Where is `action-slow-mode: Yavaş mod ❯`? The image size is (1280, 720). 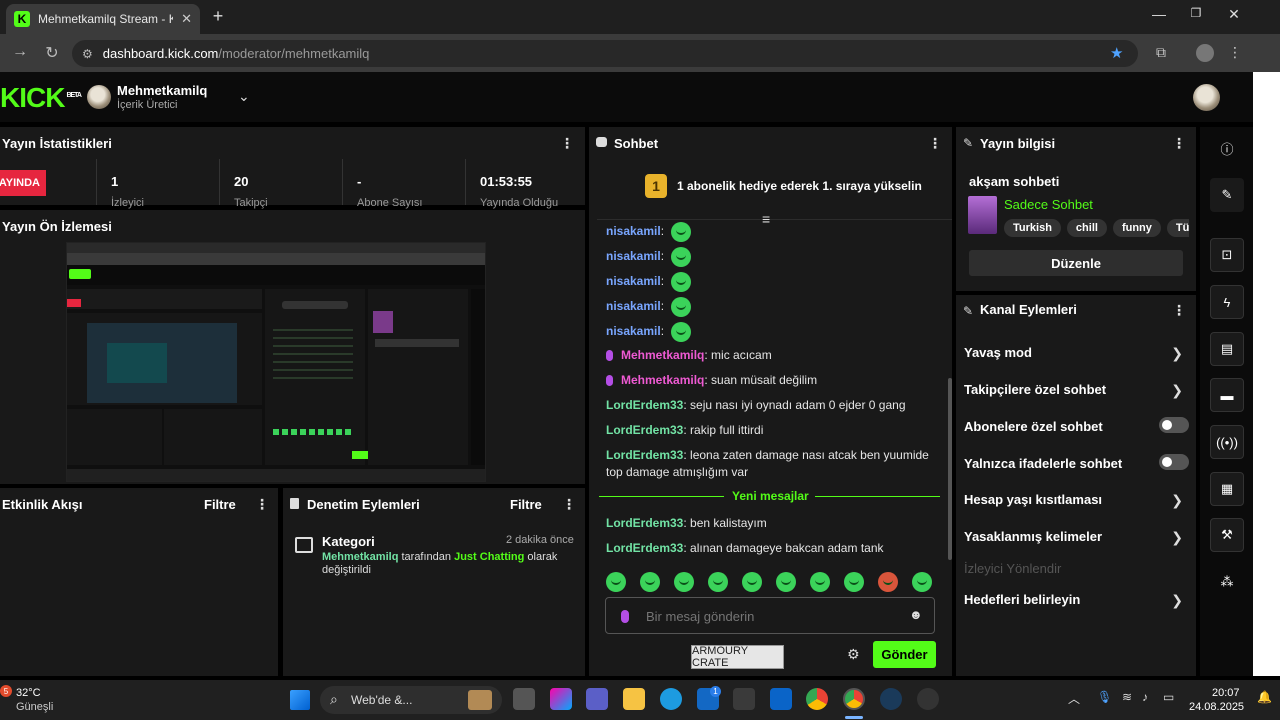 action-slow-mode: Yavaş mod ❯ is located at coordinates (1076, 353).